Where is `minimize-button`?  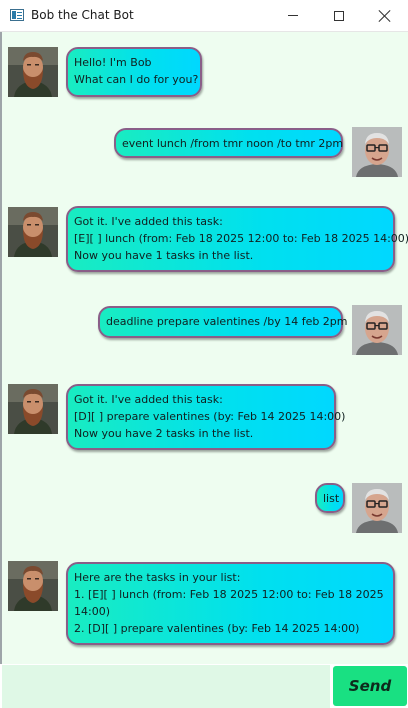
minimize-button is located at coordinates (293, 15).